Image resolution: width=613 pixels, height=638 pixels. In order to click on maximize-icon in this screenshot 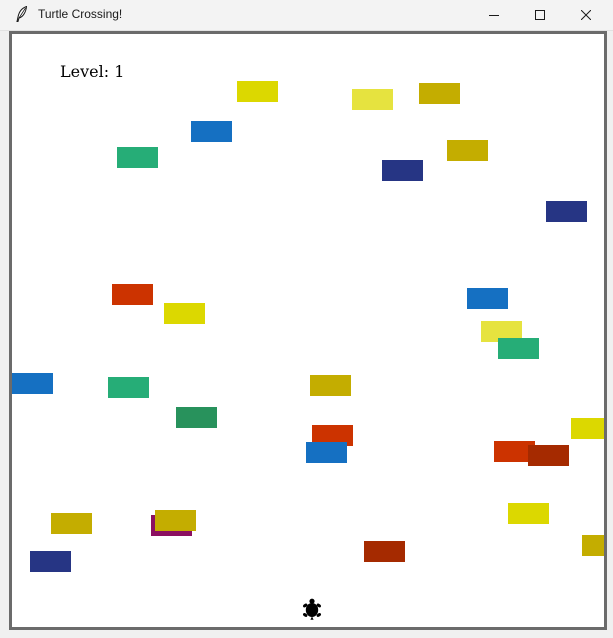, I will do `click(540, 15)`.